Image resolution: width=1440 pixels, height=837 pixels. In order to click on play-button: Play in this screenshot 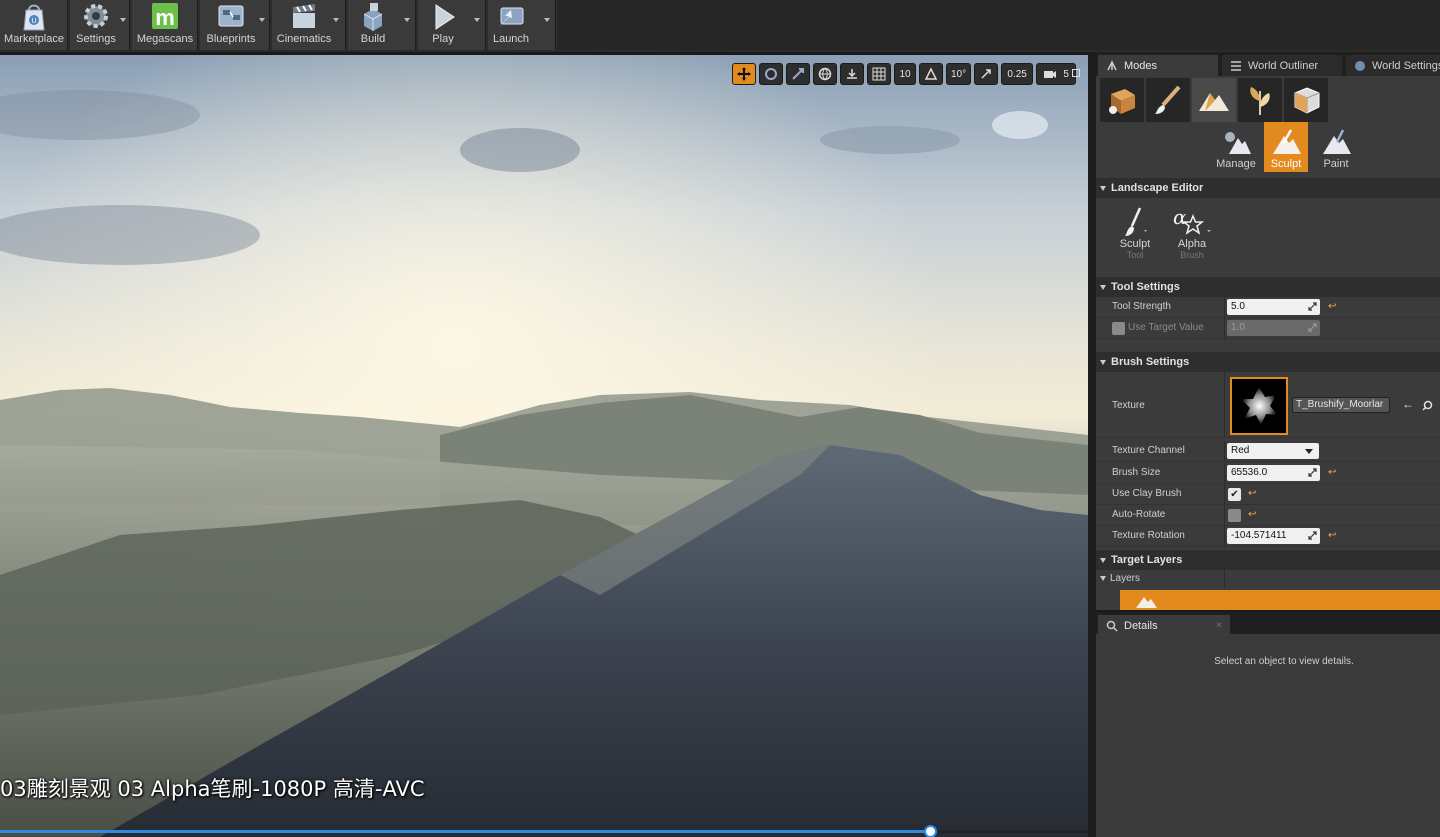, I will do `click(443, 25)`.